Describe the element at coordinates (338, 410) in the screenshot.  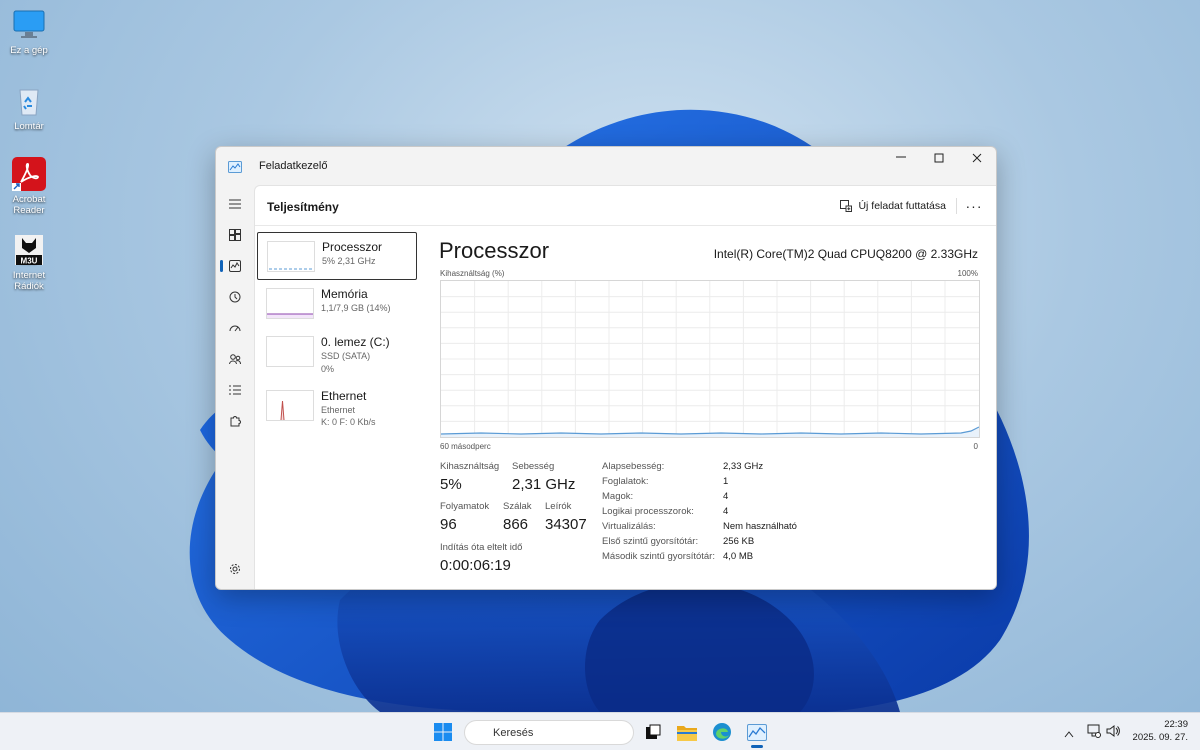
I see `device-subtitle: Ethernet` at that location.